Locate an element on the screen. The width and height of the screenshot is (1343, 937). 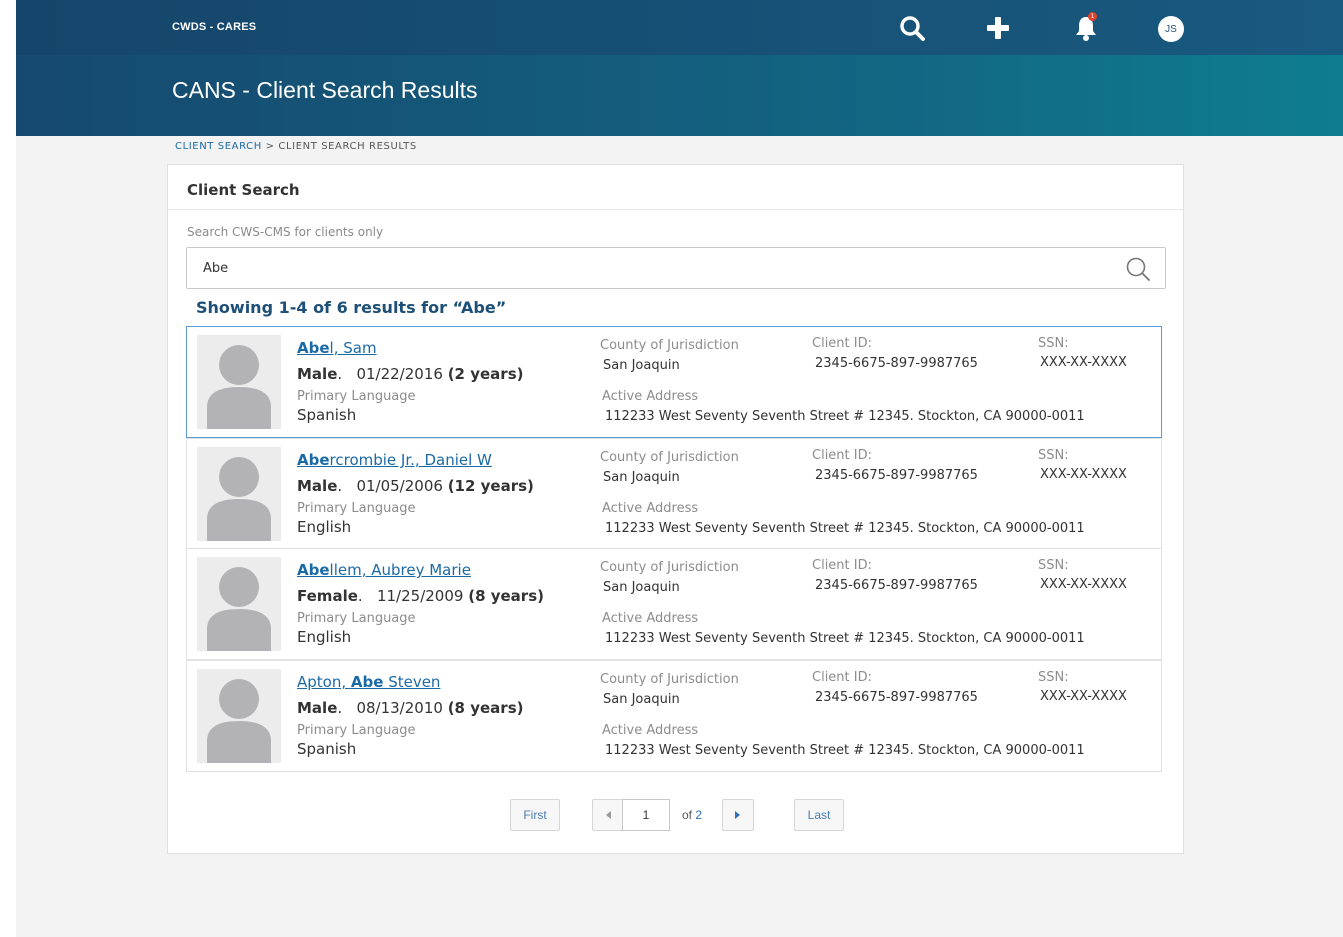
client-name-link: Abercrombie Jr., Daniel W is located at coordinates (394, 460).